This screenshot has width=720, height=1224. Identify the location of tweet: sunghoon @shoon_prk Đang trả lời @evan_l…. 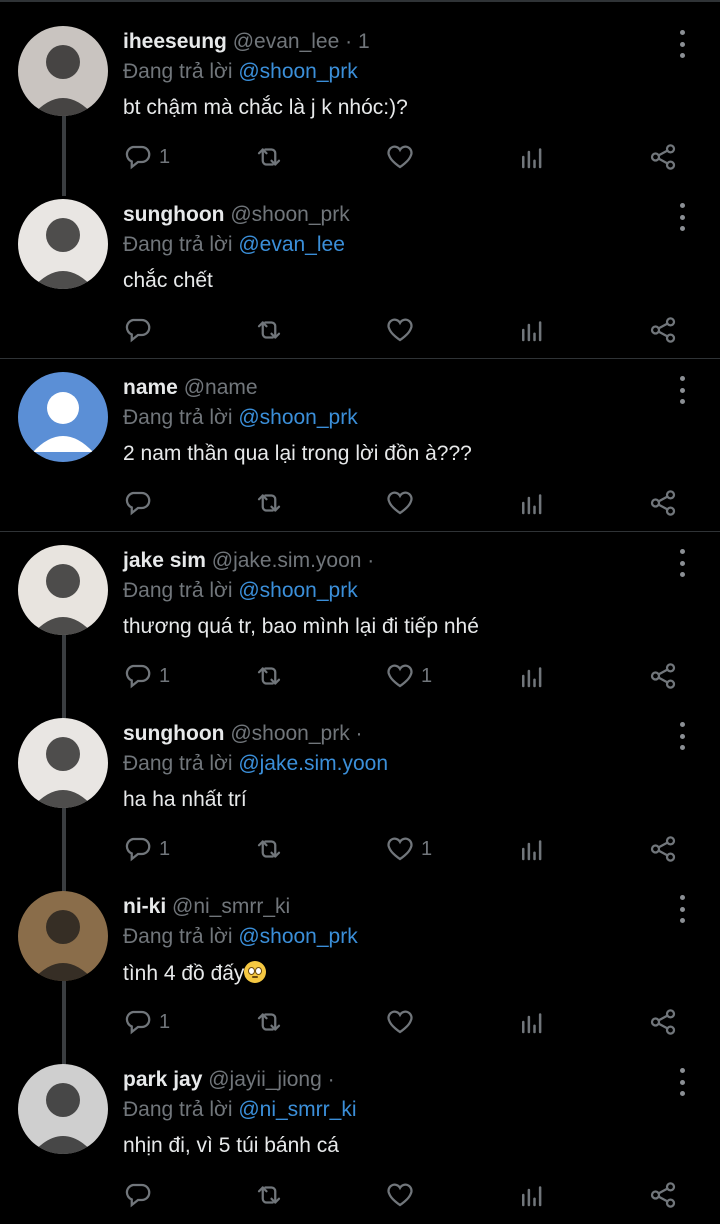
(360, 259).